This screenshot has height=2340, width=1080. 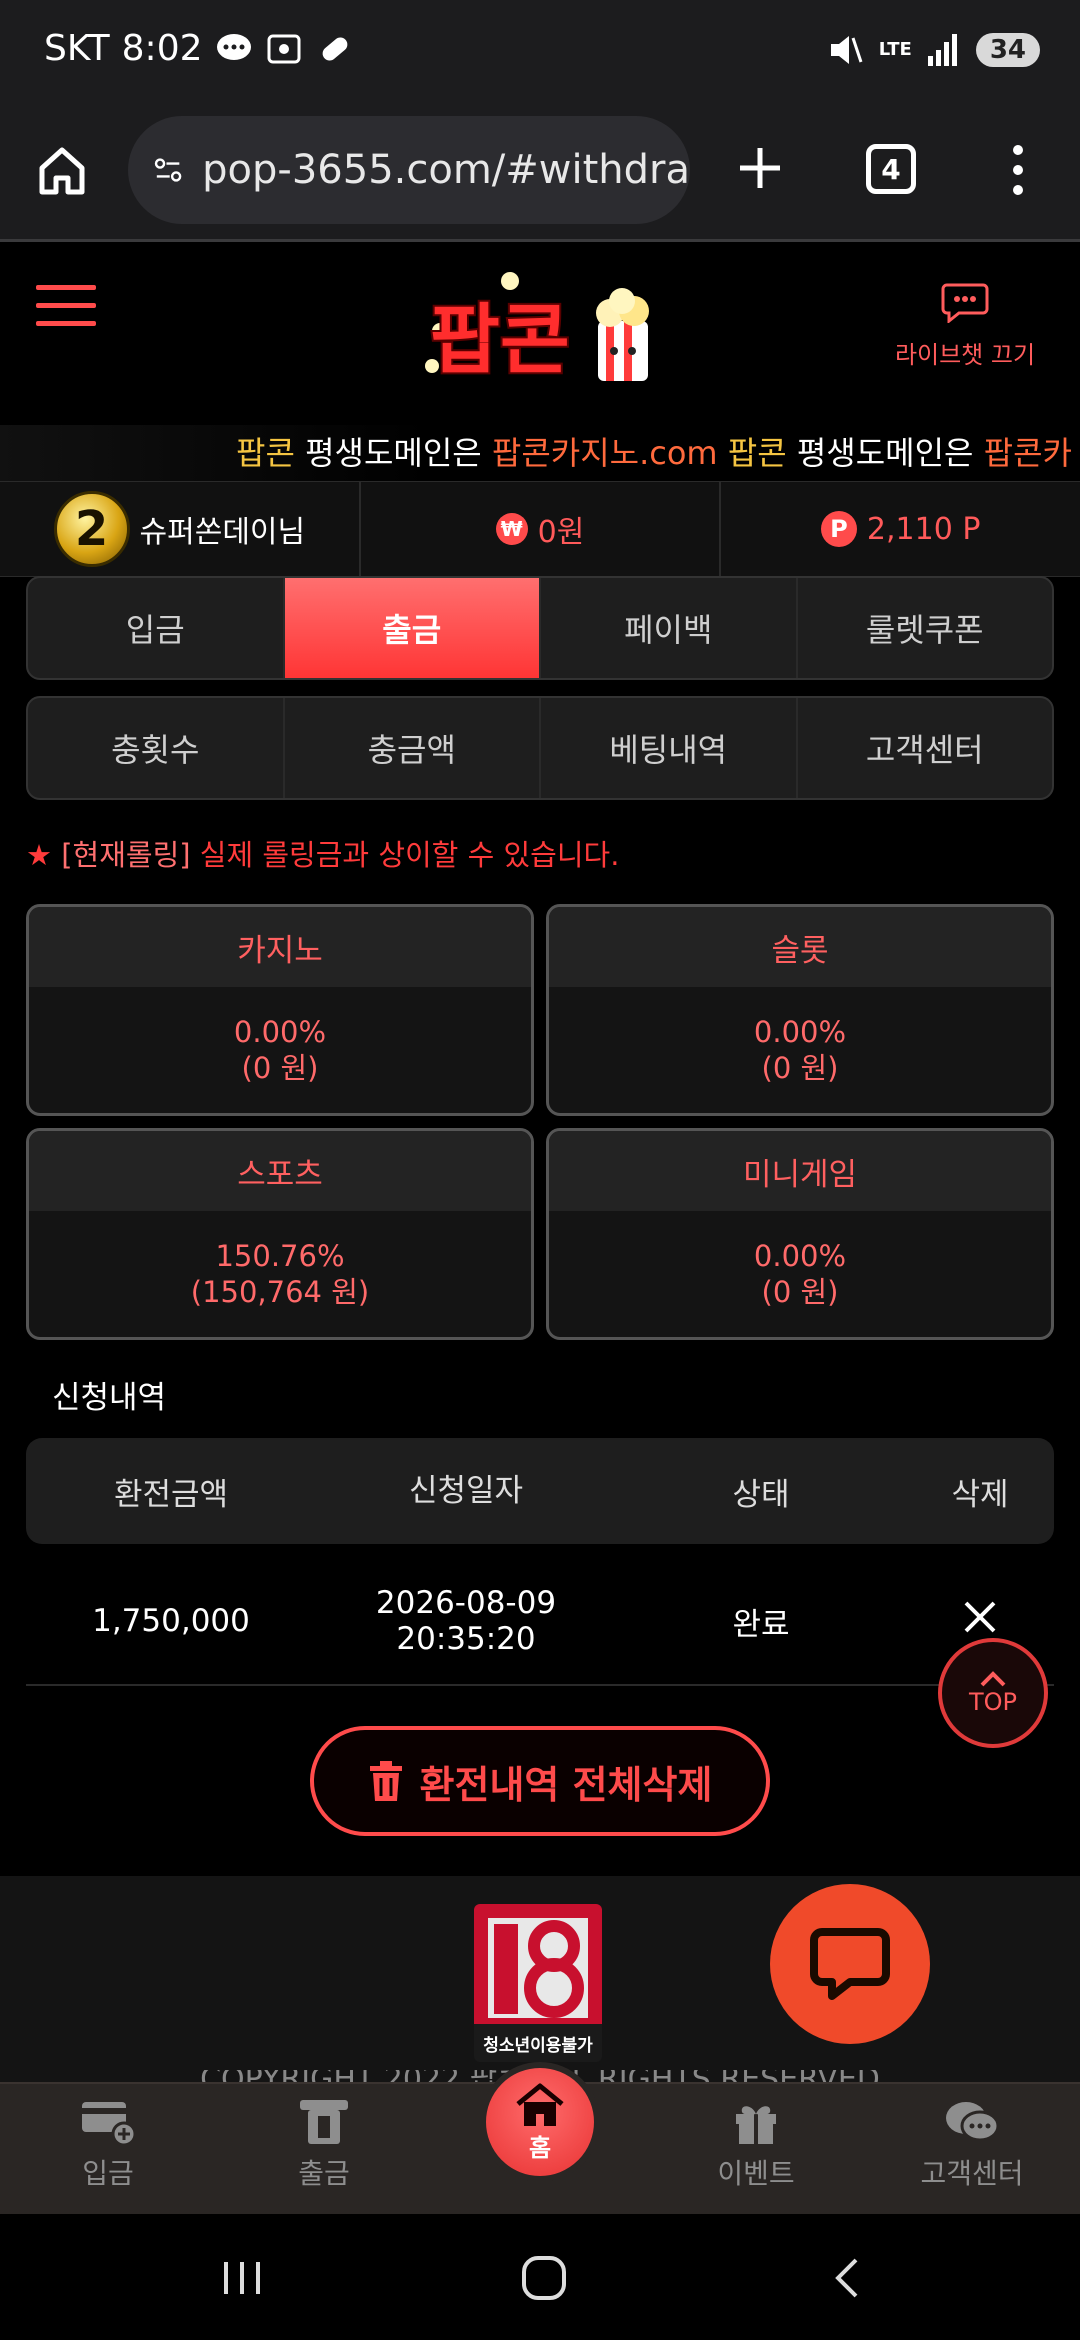 What do you see at coordinates (891, 169) in the screenshot?
I see `tab-switcher-button: 4` at bounding box center [891, 169].